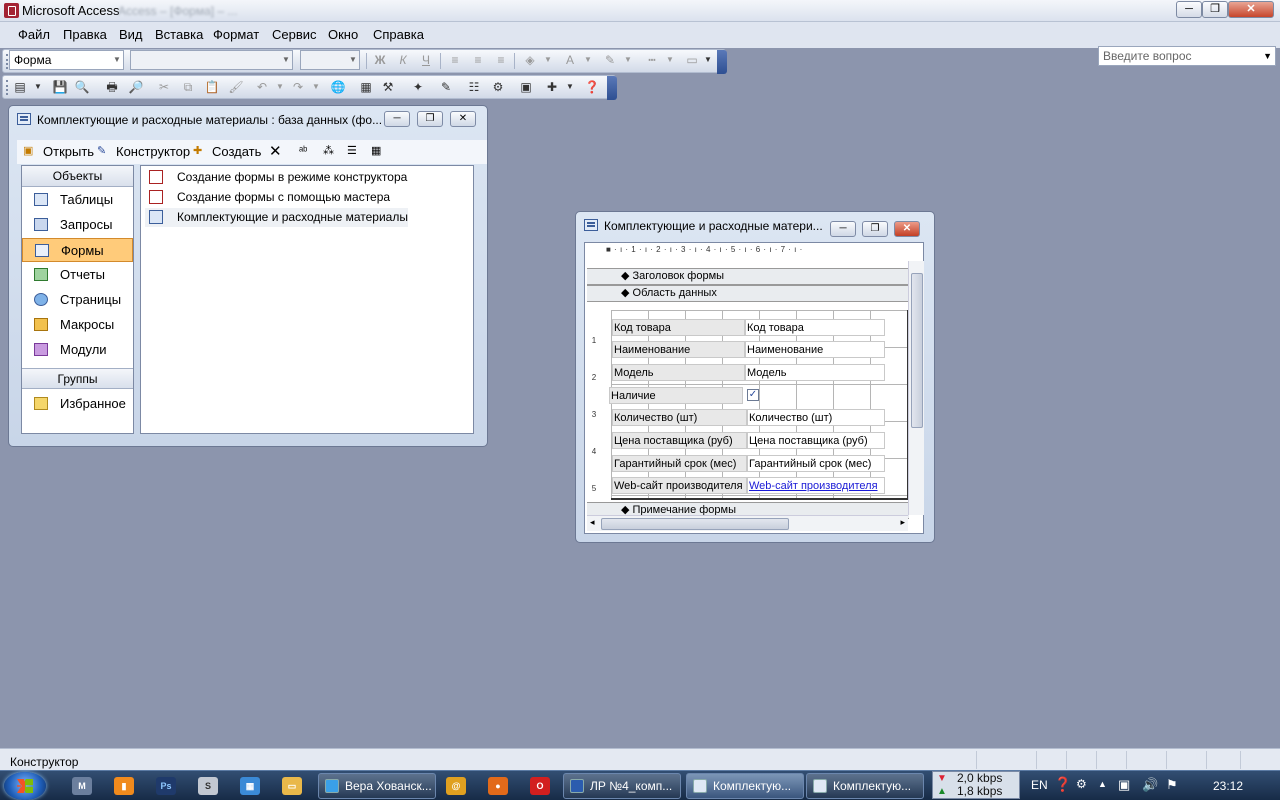 The width and height of the screenshot is (1280, 800). Describe the element at coordinates (77, 350) in the screenshot. I see `object-modules: Модули` at that location.